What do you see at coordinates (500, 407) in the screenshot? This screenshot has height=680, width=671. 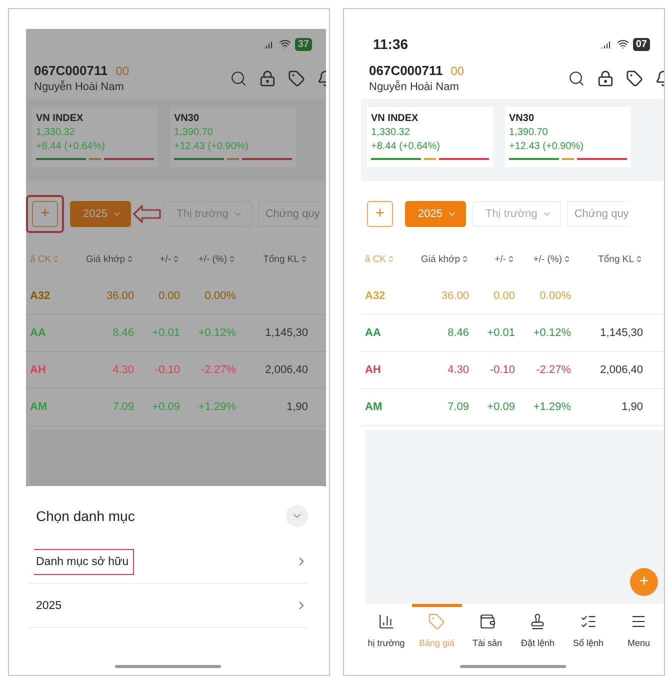 I see `price-change: +0.09` at bounding box center [500, 407].